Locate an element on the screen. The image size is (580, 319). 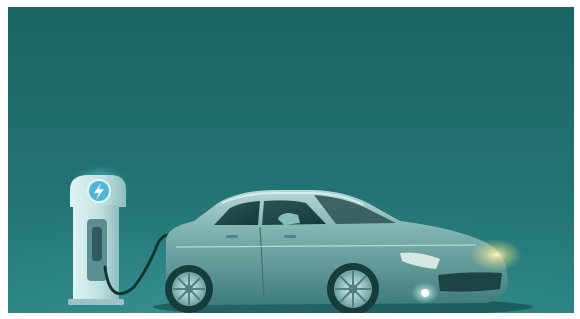
charger-base is located at coordinates (96, 302).